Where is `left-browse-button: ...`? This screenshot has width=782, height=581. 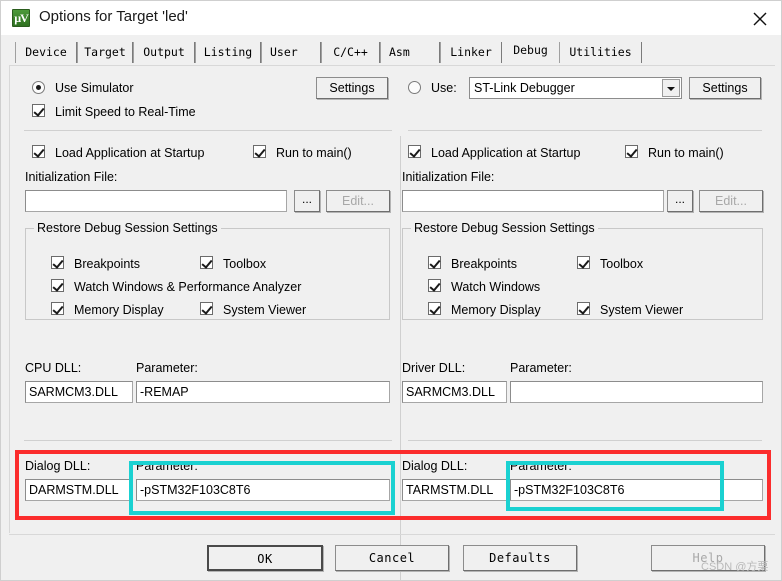
left-browse-button: ... is located at coordinates (307, 201).